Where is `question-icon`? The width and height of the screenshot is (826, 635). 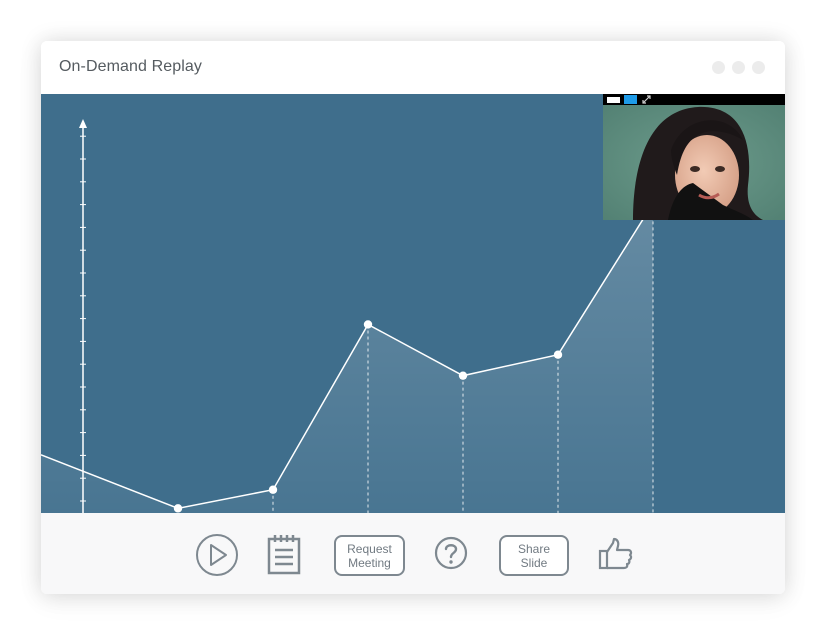 question-icon is located at coordinates (451, 553).